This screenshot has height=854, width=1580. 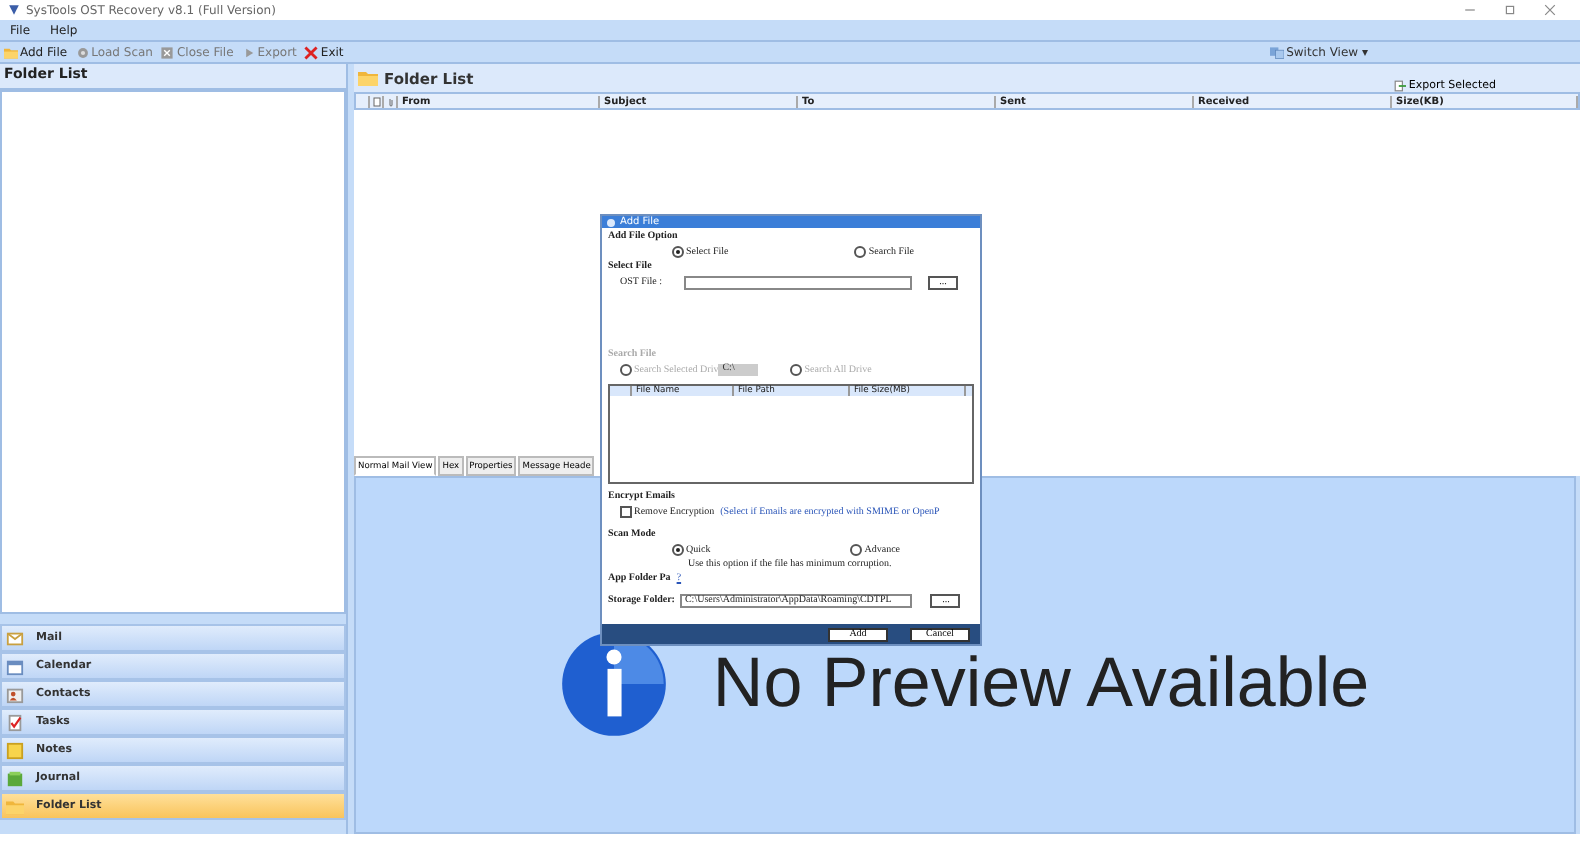 I want to click on exit-icon, so click(x=311, y=52).